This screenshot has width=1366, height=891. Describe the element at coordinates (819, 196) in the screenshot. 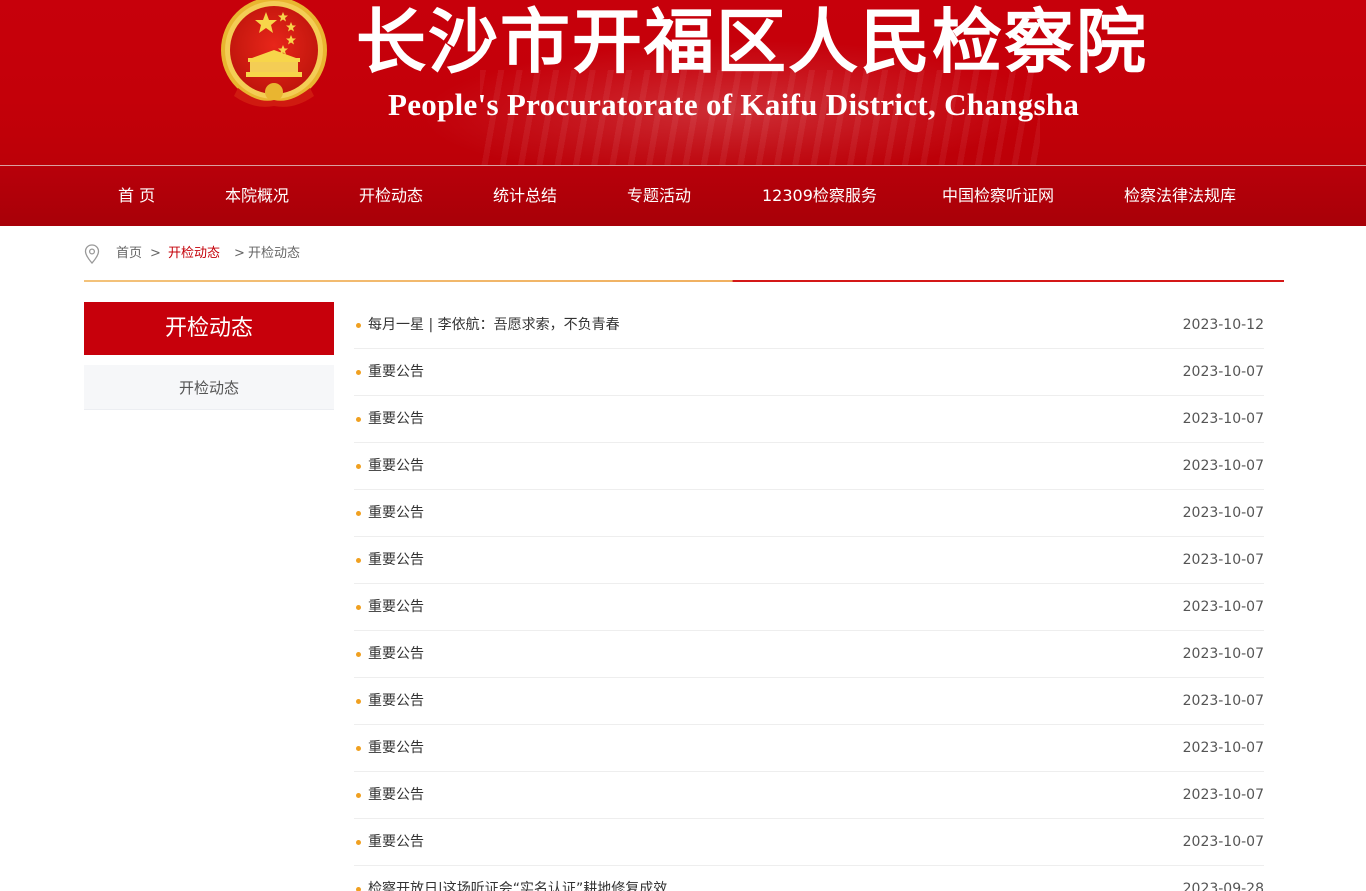

I see `nav-item-12309-service: 12309检察服务` at that location.